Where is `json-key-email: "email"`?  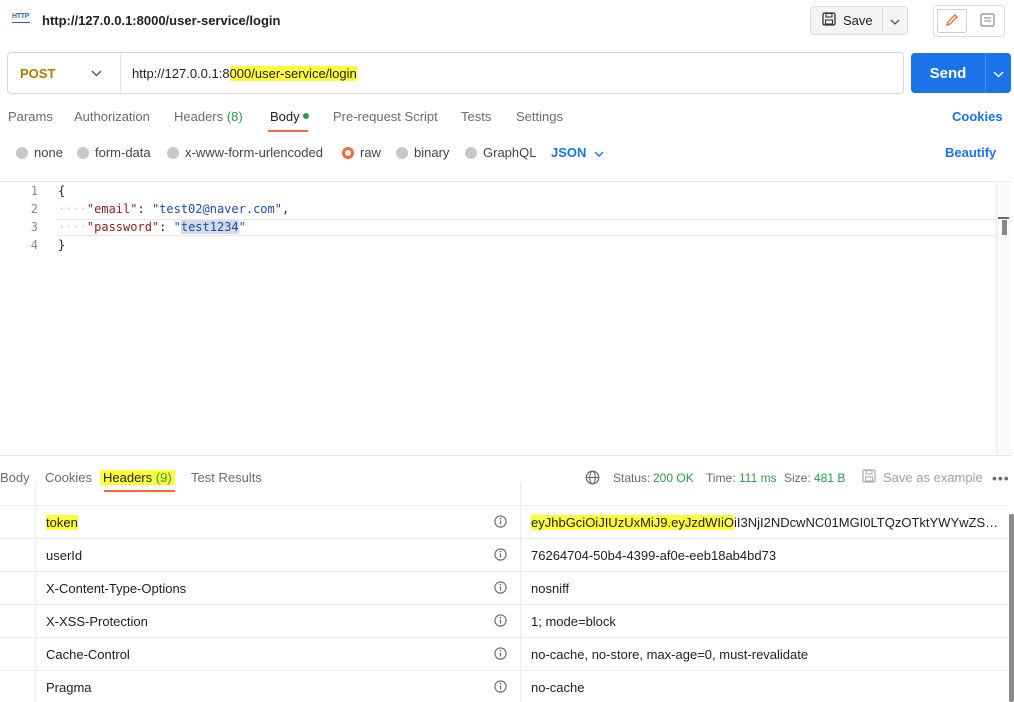
json-key-email: "email" is located at coordinates (112, 209).